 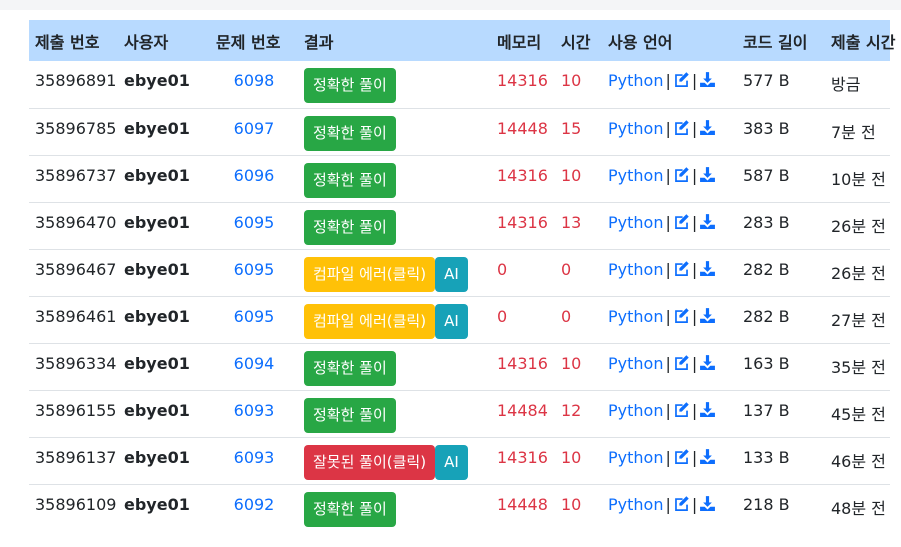 What do you see at coordinates (523, 319) in the screenshot?
I see `memory-value: 0` at bounding box center [523, 319].